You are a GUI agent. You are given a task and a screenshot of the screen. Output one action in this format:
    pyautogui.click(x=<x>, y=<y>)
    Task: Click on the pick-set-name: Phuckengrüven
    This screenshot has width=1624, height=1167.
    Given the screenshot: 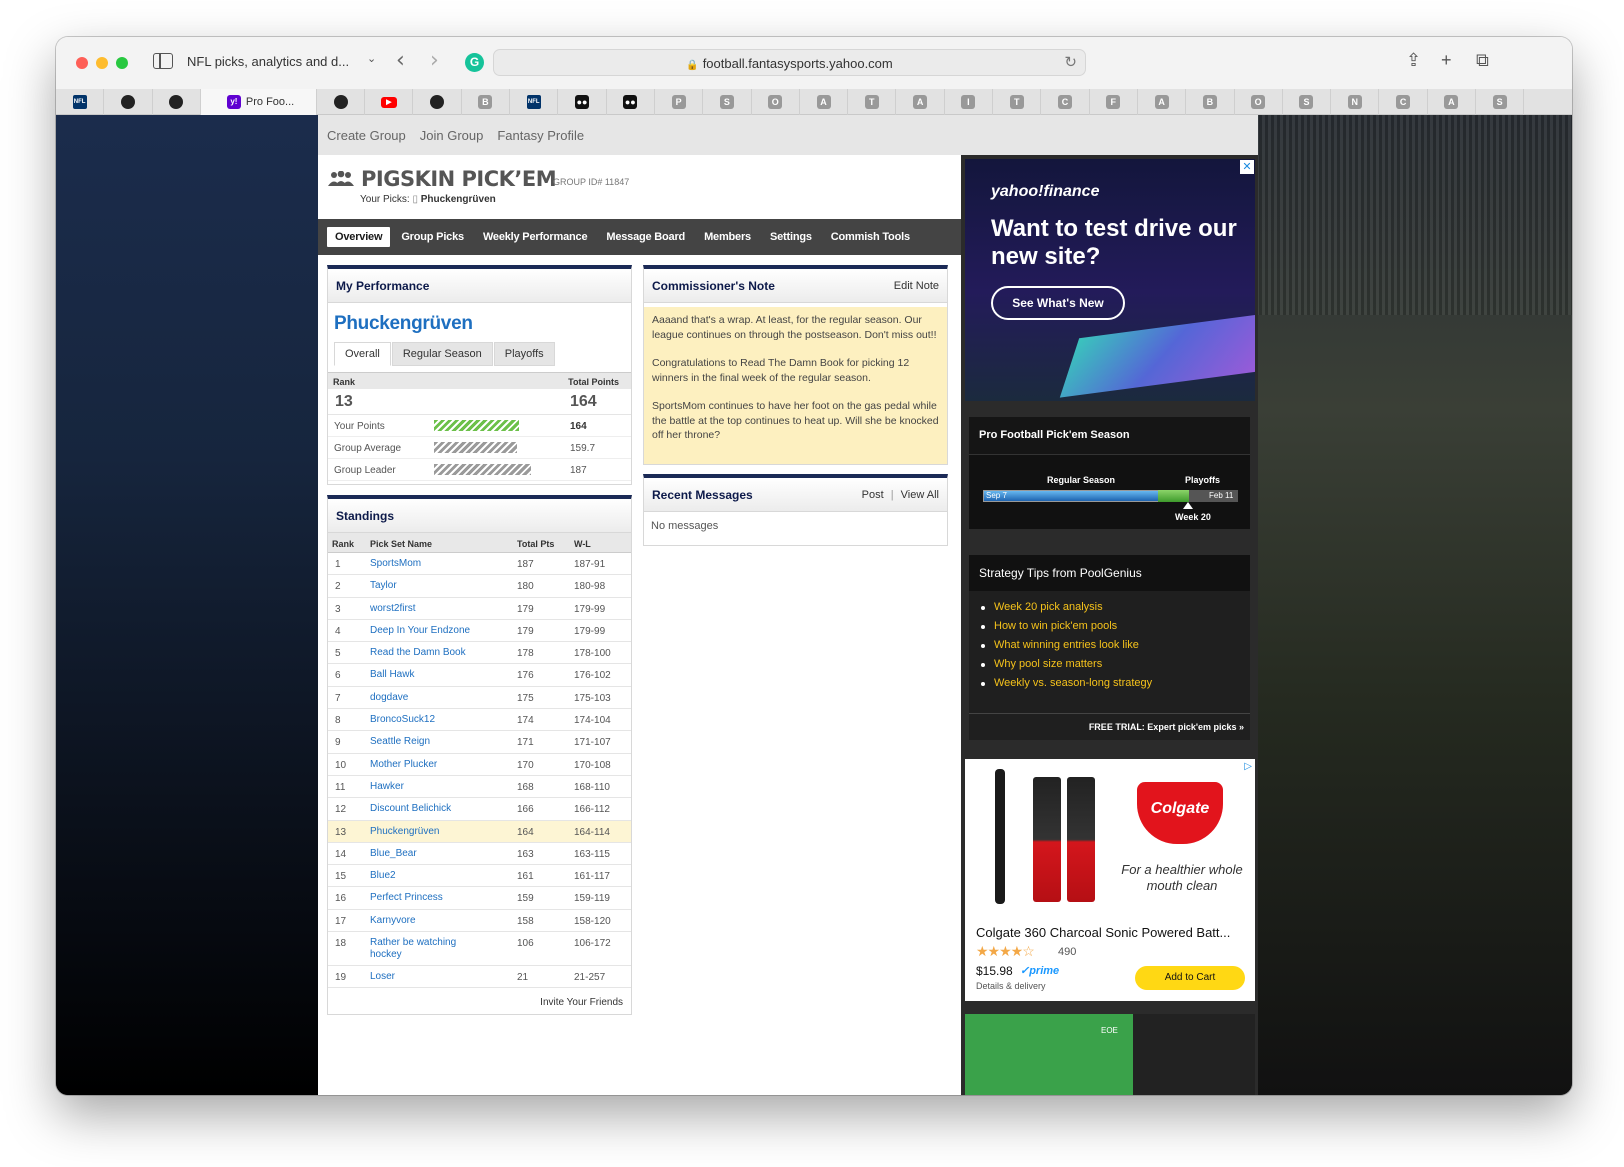 What is the action you would take?
    pyautogui.click(x=403, y=324)
    